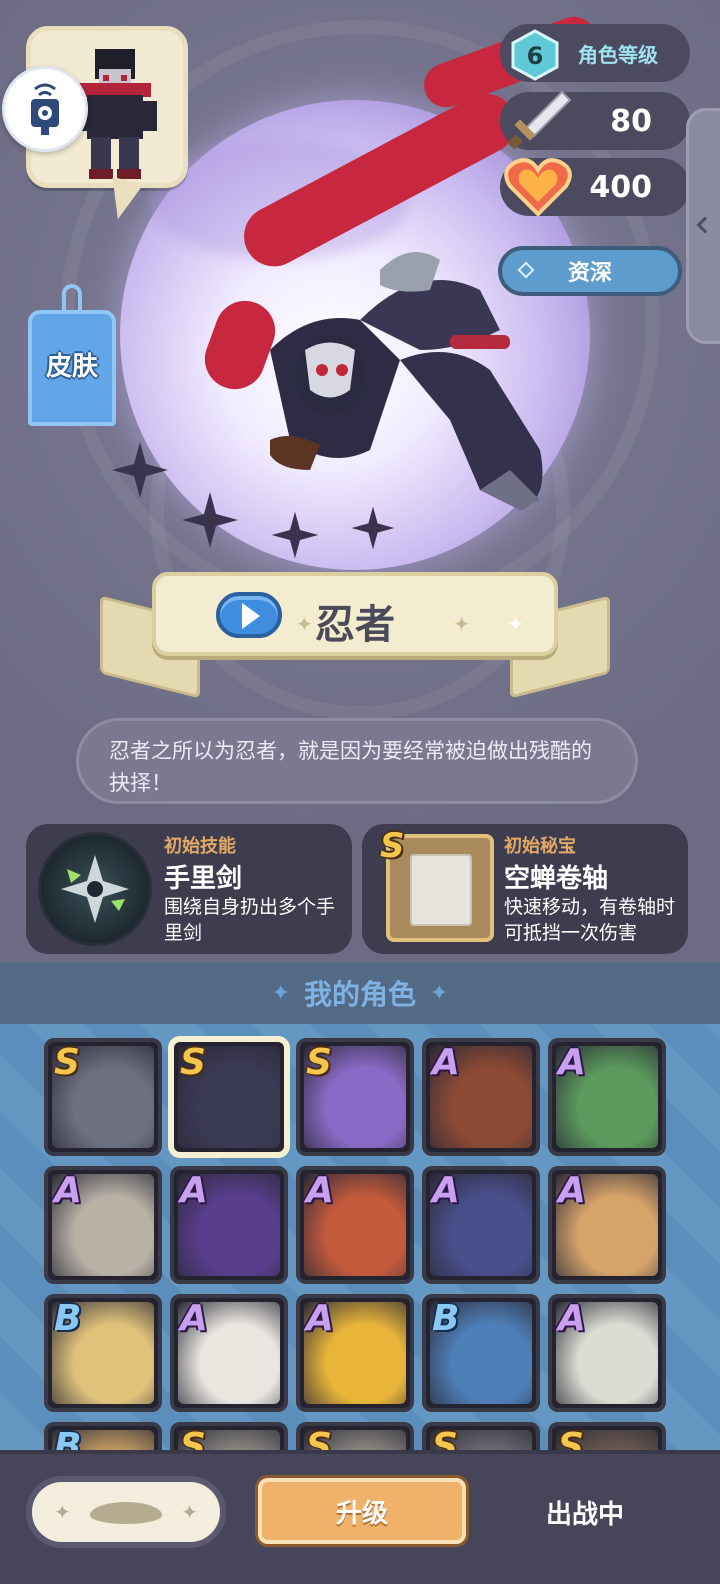 This screenshot has width=720, height=1584. I want to click on treasure-title: 空蝉卷轴, so click(556, 879).